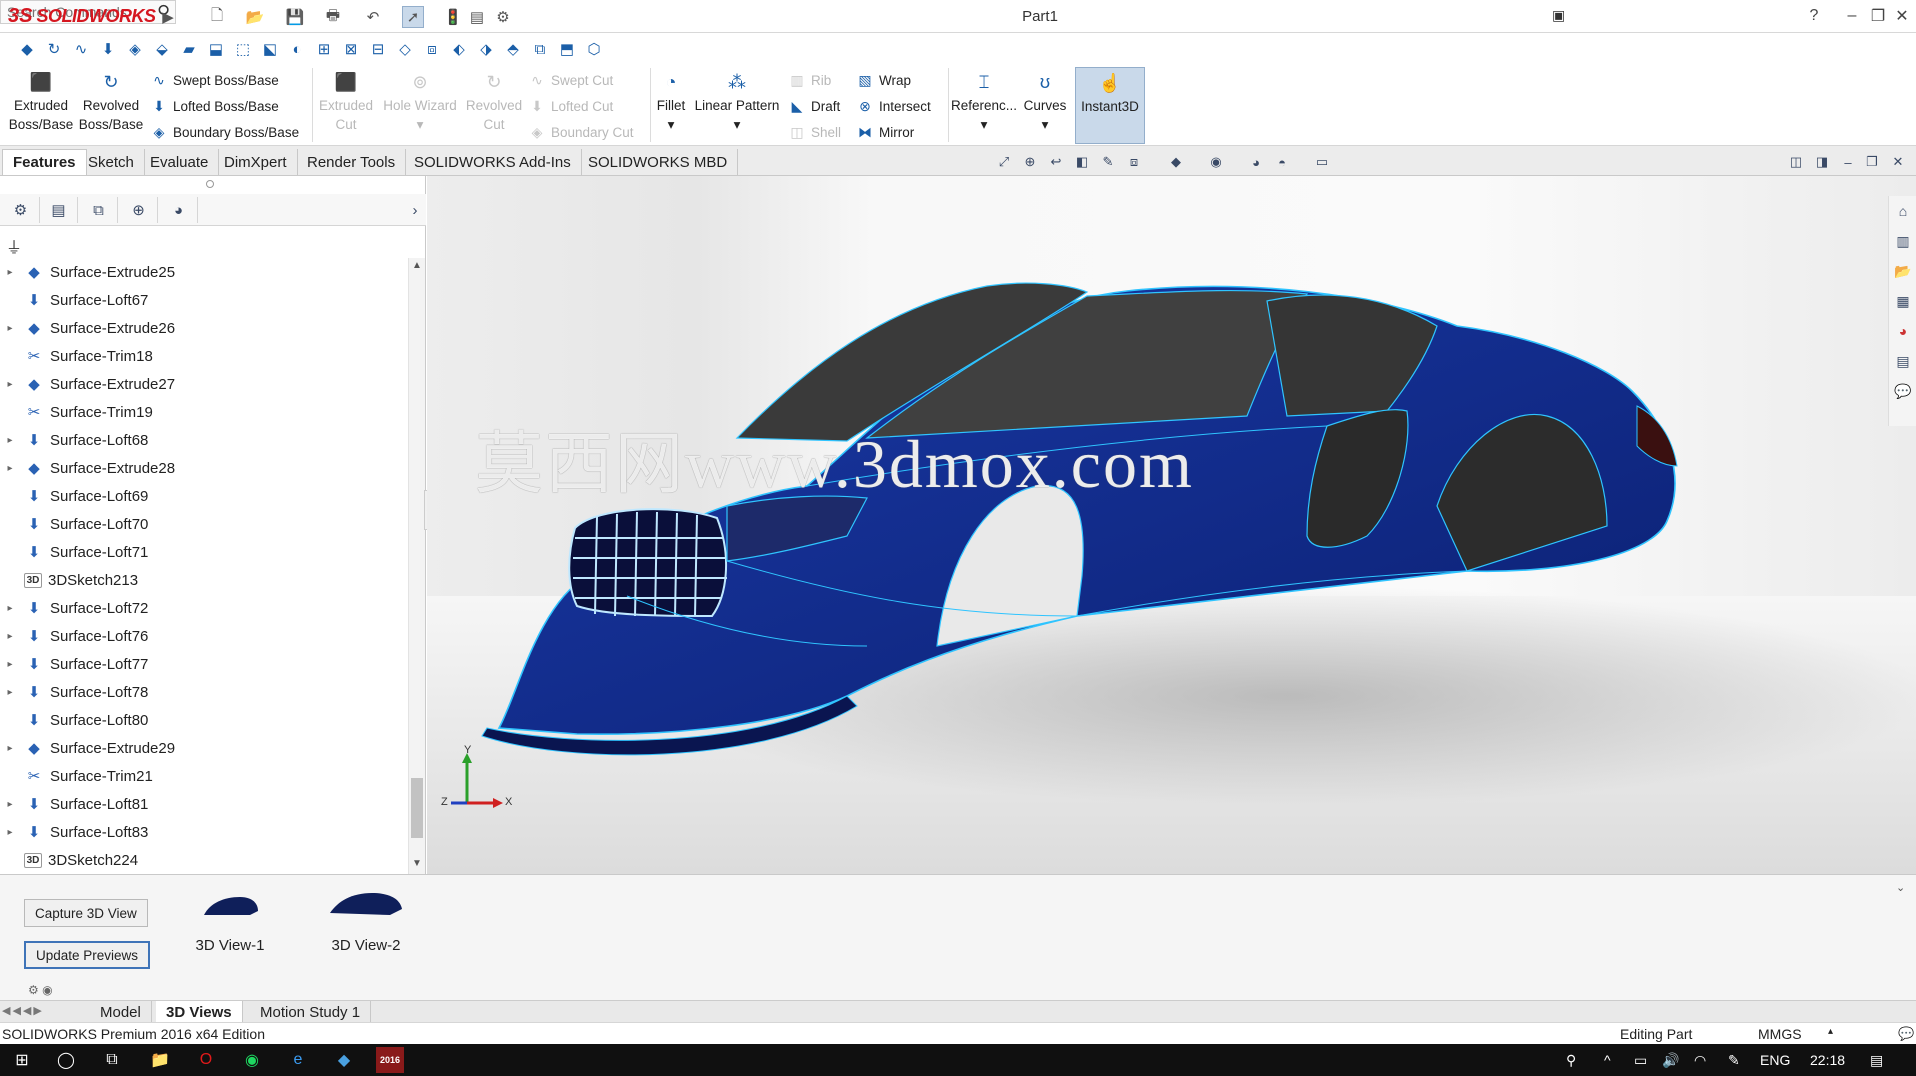 The width and height of the screenshot is (1916, 1076). Describe the element at coordinates (352, 162) in the screenshot. I see `tab-render-tools: Render Tools` at that location.